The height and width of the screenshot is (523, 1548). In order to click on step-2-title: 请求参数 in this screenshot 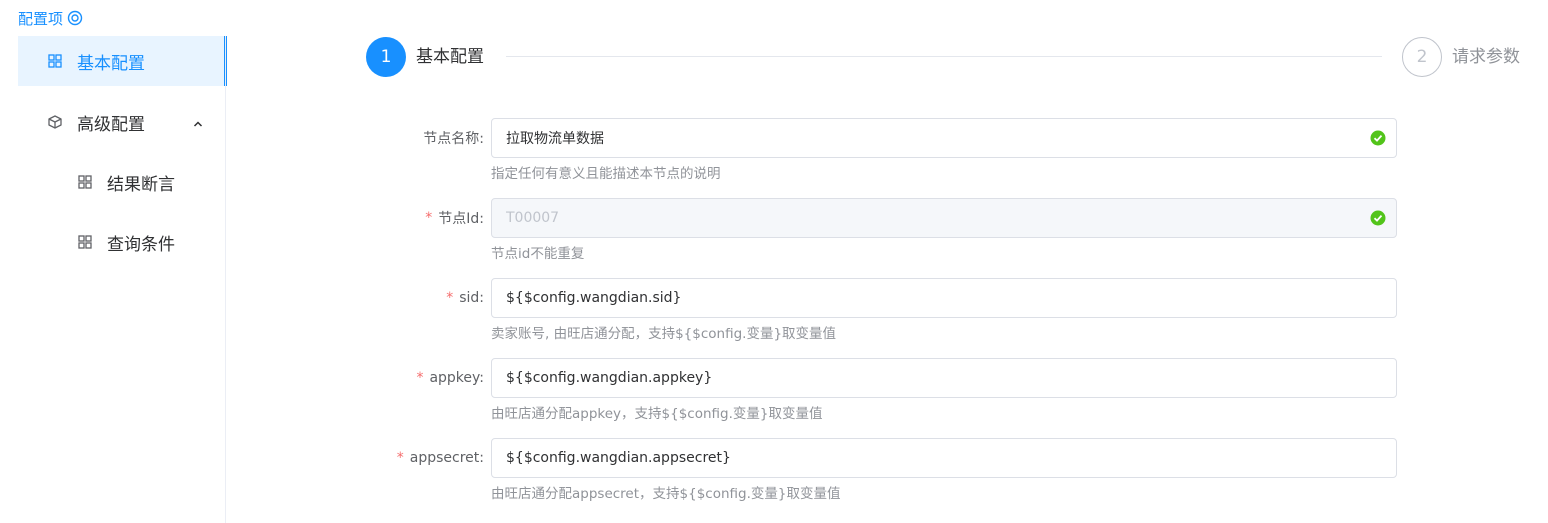, I will do `click(1486, 57)`.